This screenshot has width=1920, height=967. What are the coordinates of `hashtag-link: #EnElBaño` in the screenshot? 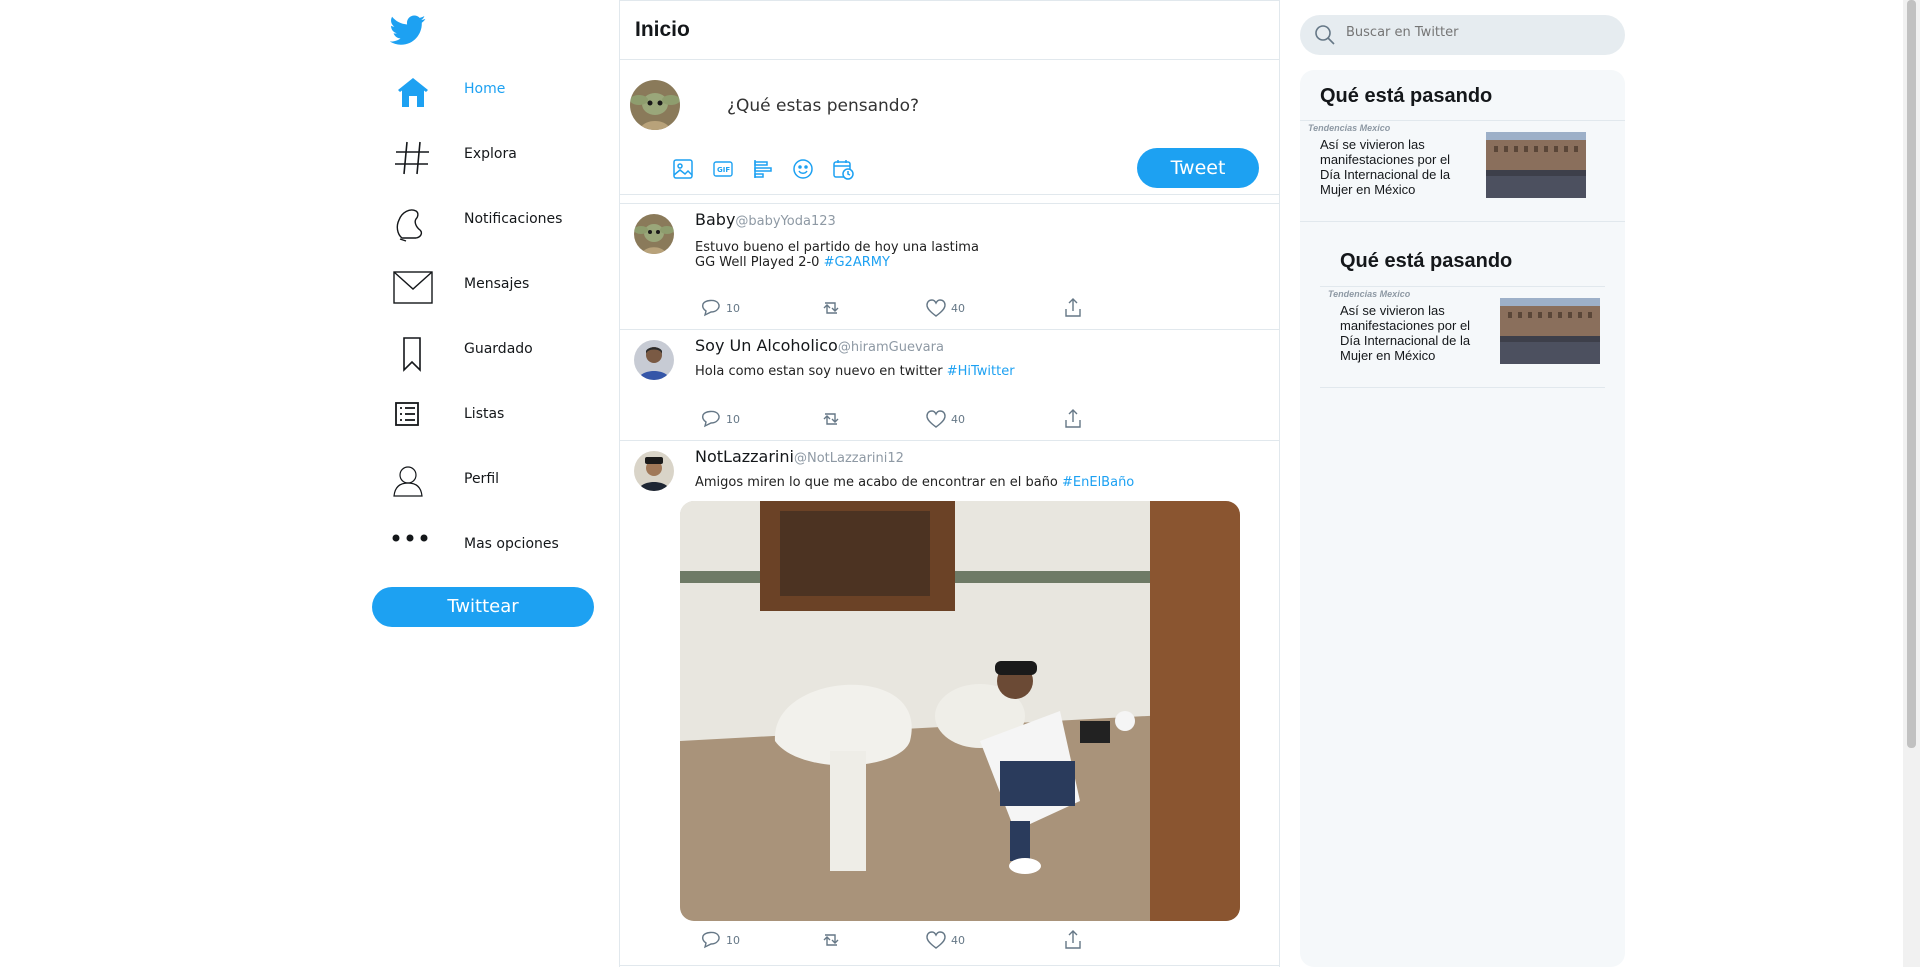 It's located at (1098, 482).